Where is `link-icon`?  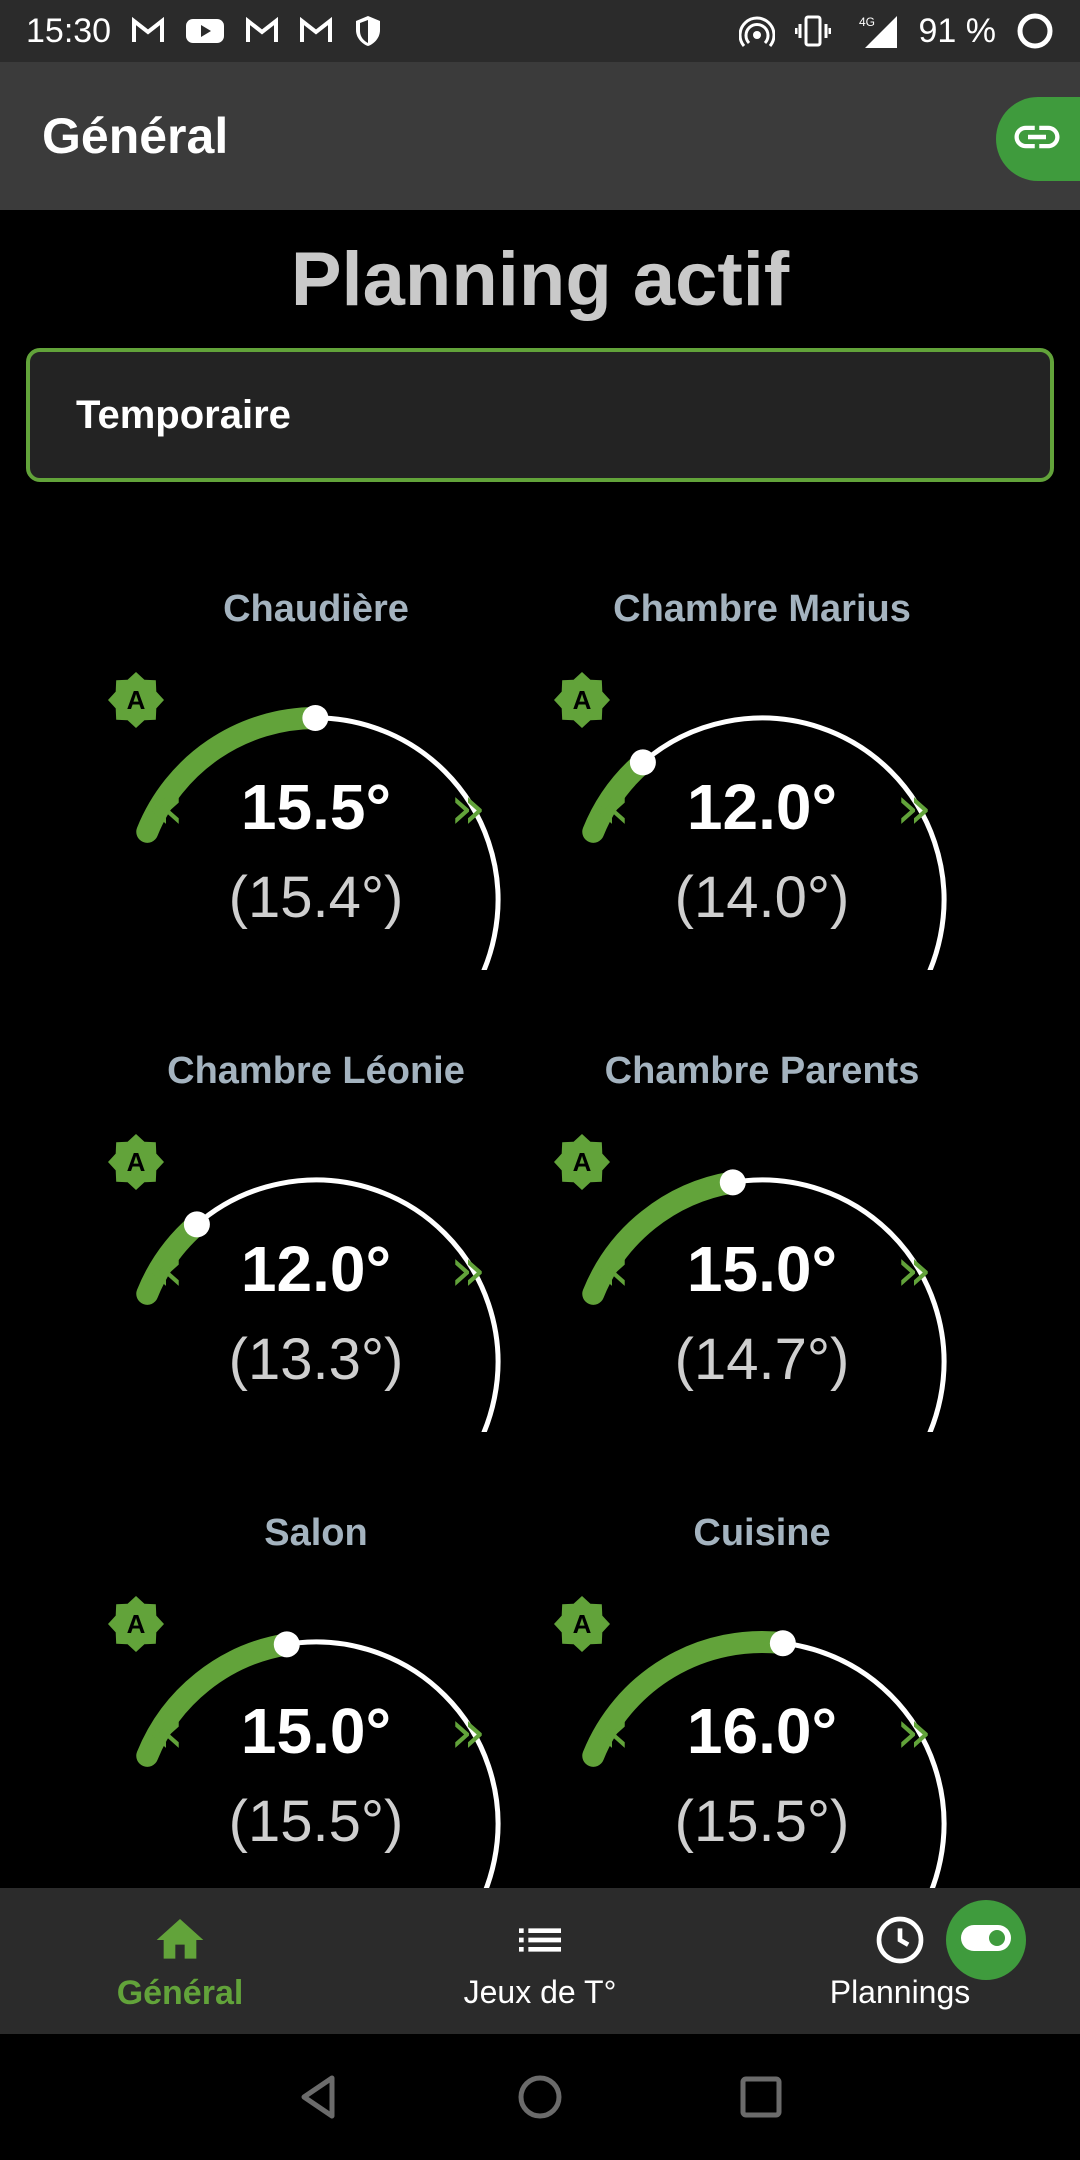
link-icon is located at coordinates (1037, 139).